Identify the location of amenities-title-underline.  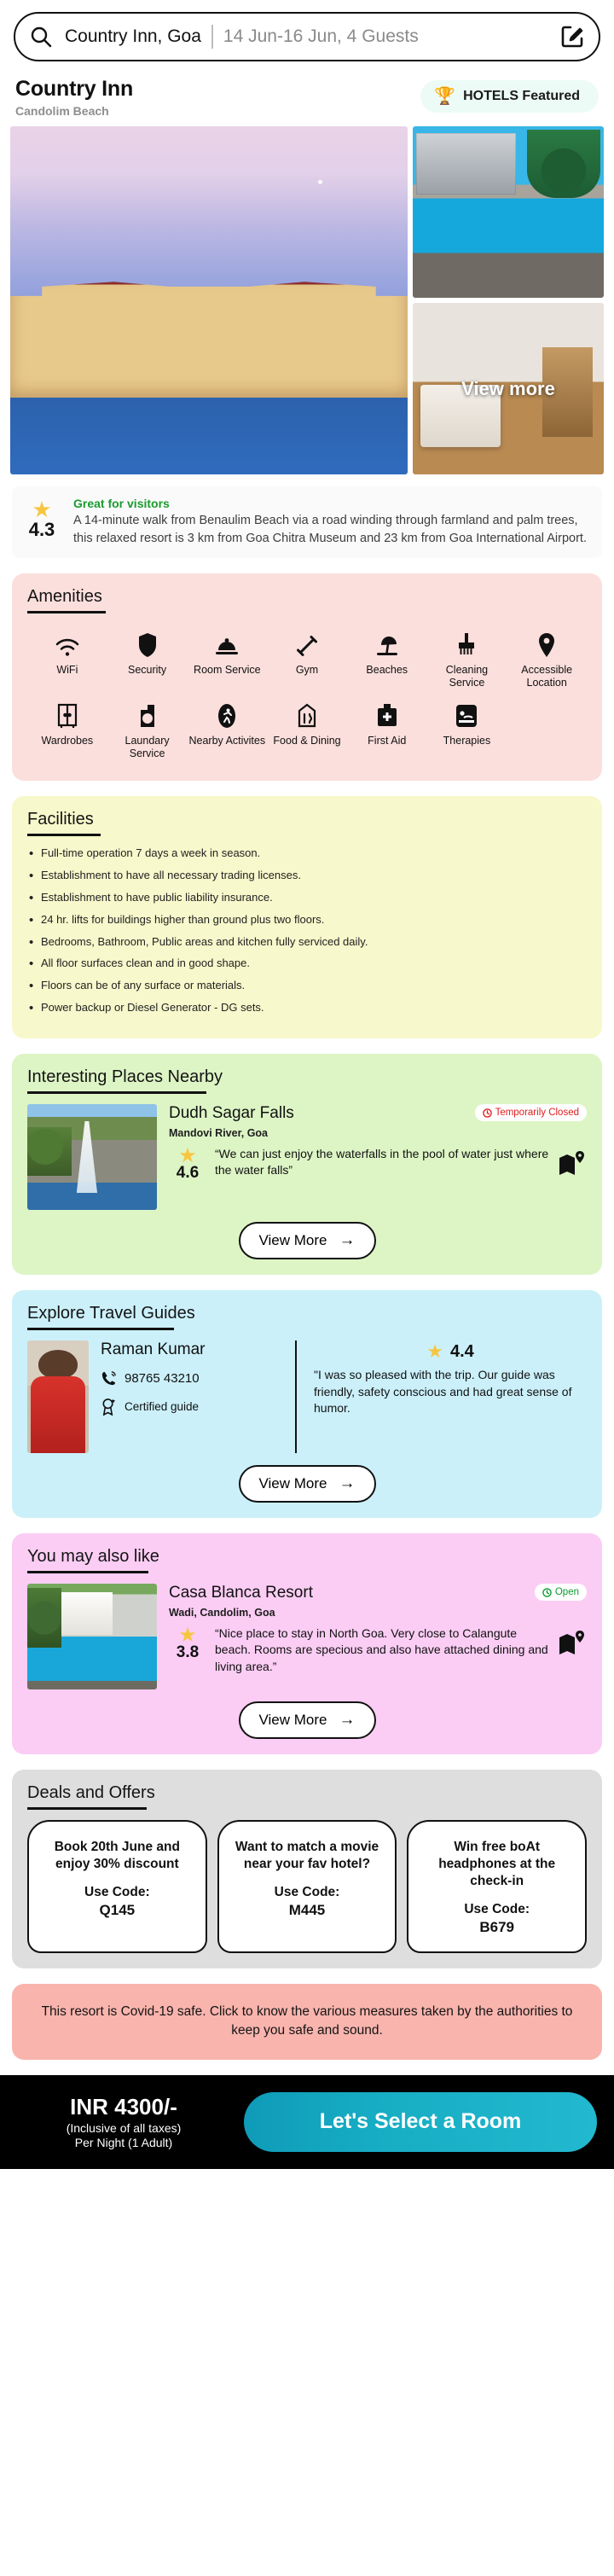
(66, 612).